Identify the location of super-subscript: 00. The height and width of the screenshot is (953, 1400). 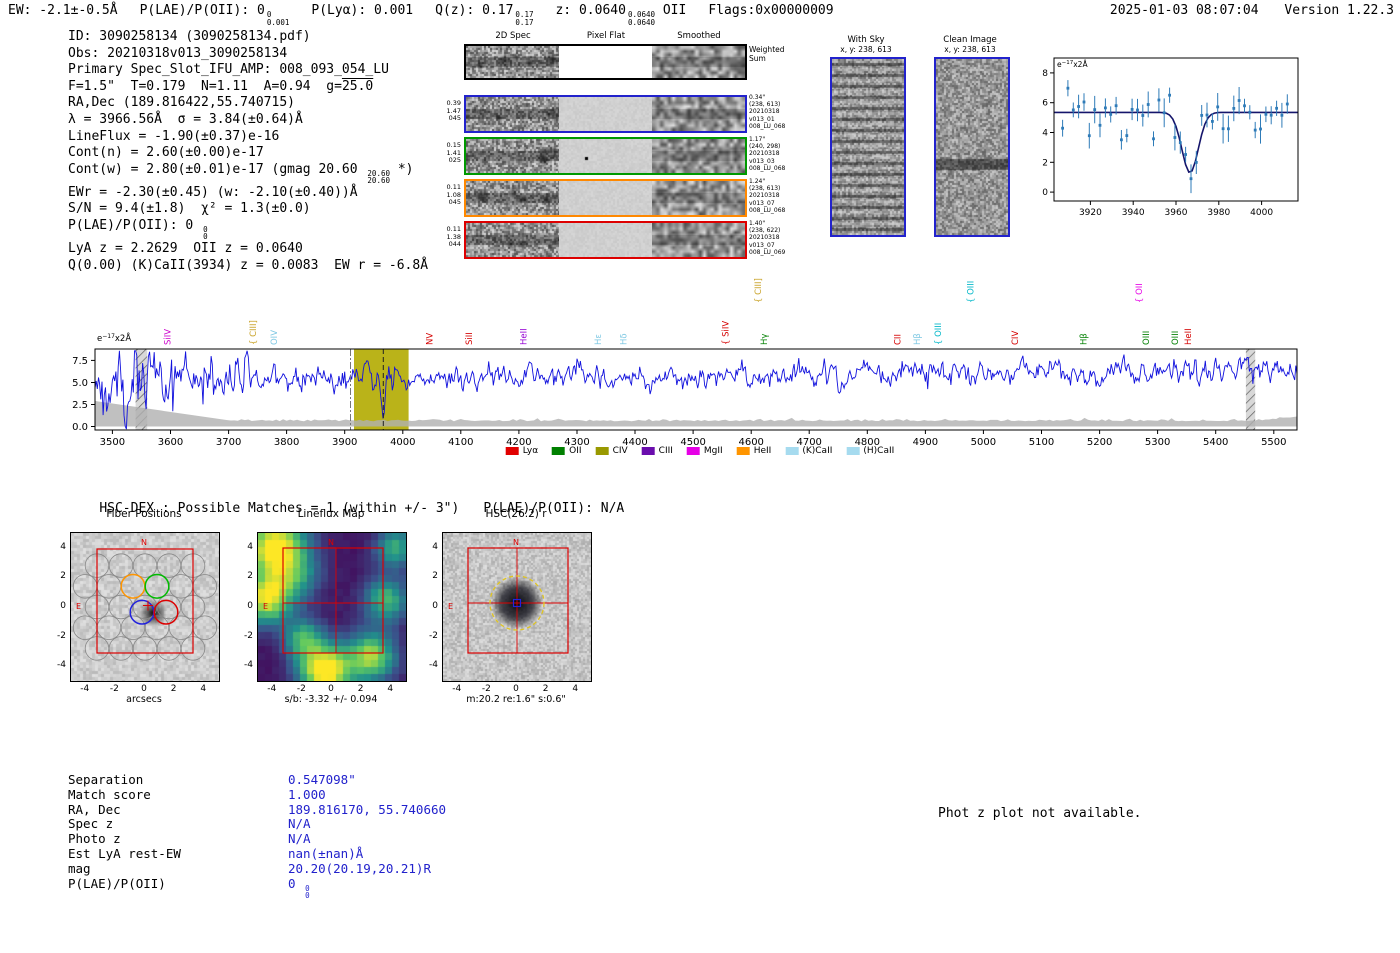
(307, 892).